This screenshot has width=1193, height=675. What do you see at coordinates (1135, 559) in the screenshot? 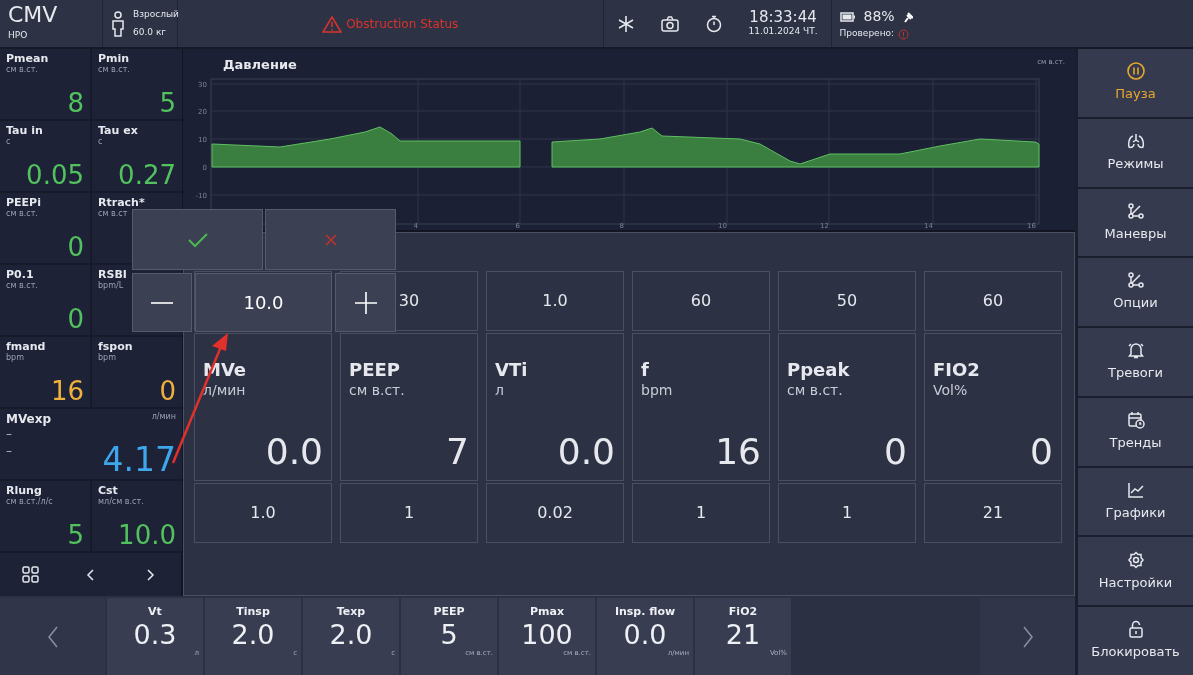
I see `settings-icon` at bounding box center [1135, 559].